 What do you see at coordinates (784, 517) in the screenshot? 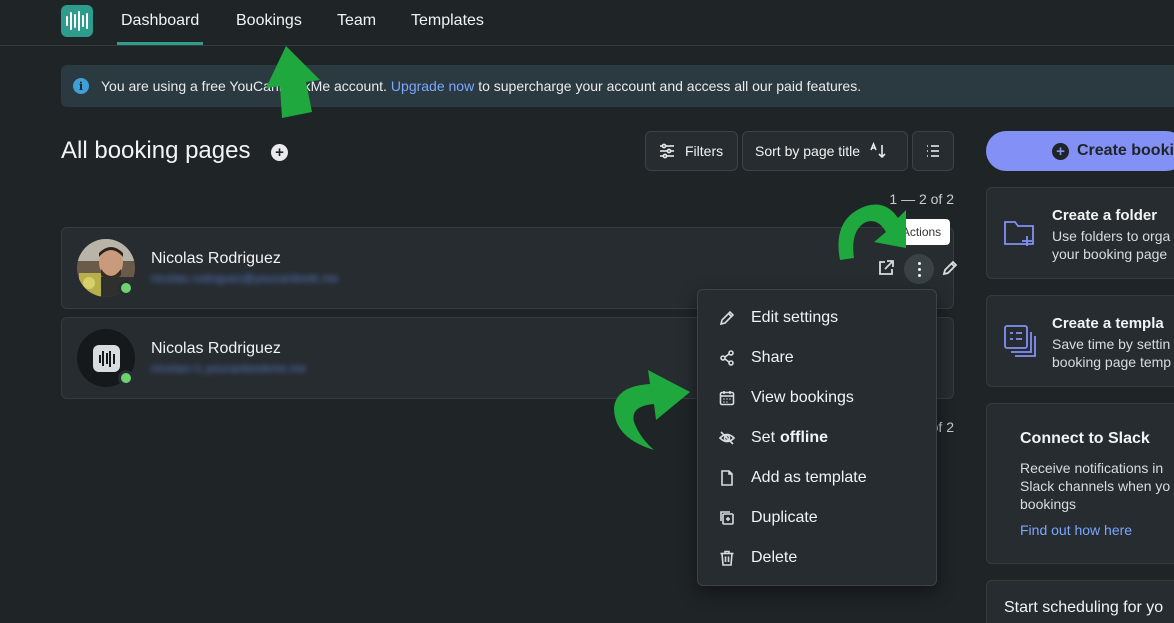
I see `menu-item-label: Duplicate` at bounding box center [784, 517].